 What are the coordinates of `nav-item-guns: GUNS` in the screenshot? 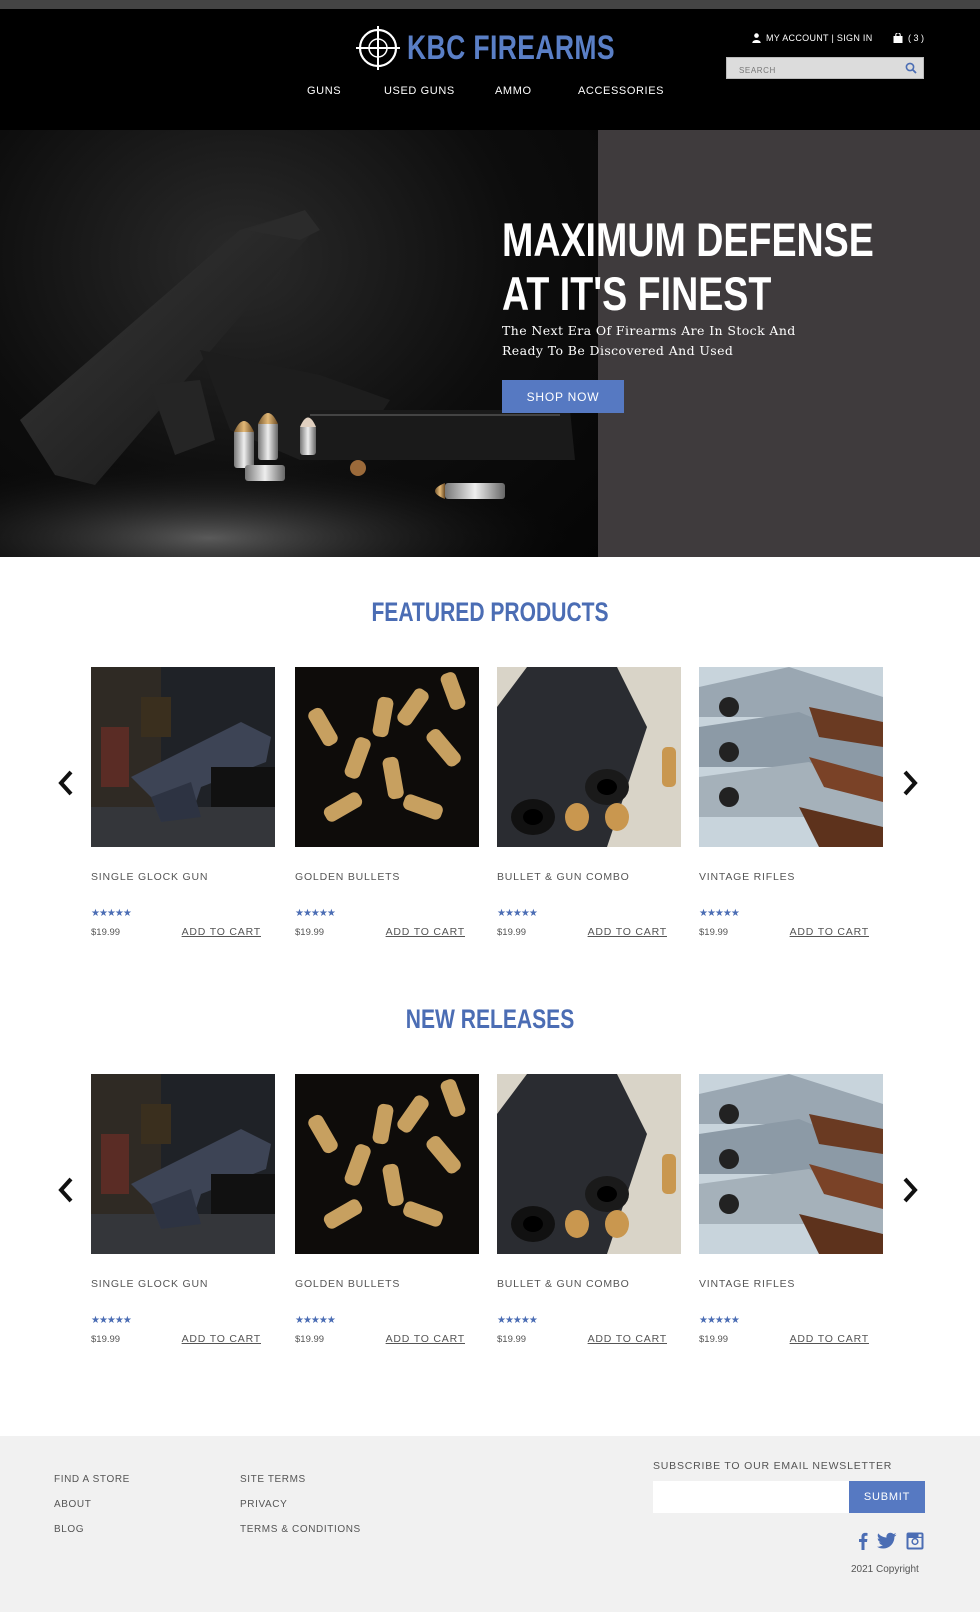 It's located at (324, 91).